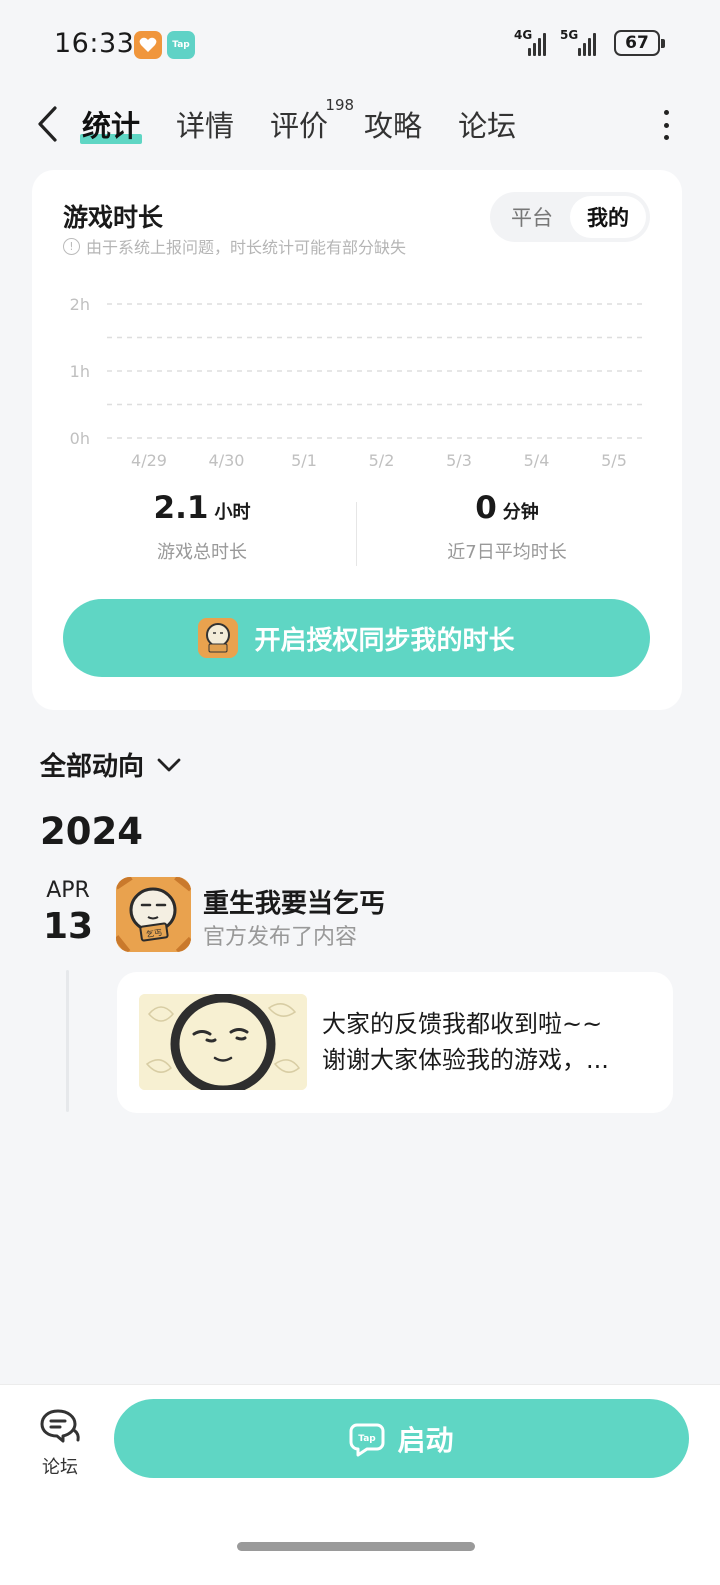 This screenshot has width=720, height=1585. I want to click on chart-y-tick: 1h, so click(80, 371).